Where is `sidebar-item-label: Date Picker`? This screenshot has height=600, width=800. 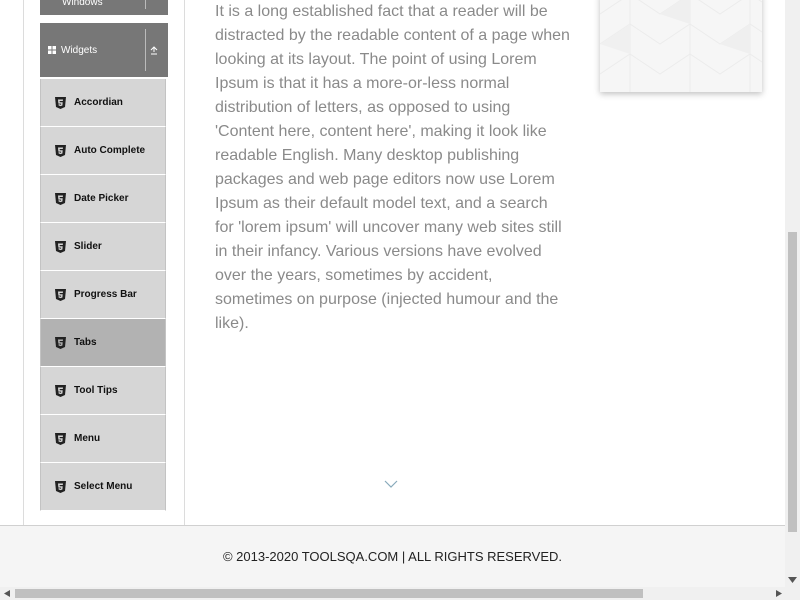
sidebar-item-label: Date Picker is located at coordinates (101, 198).